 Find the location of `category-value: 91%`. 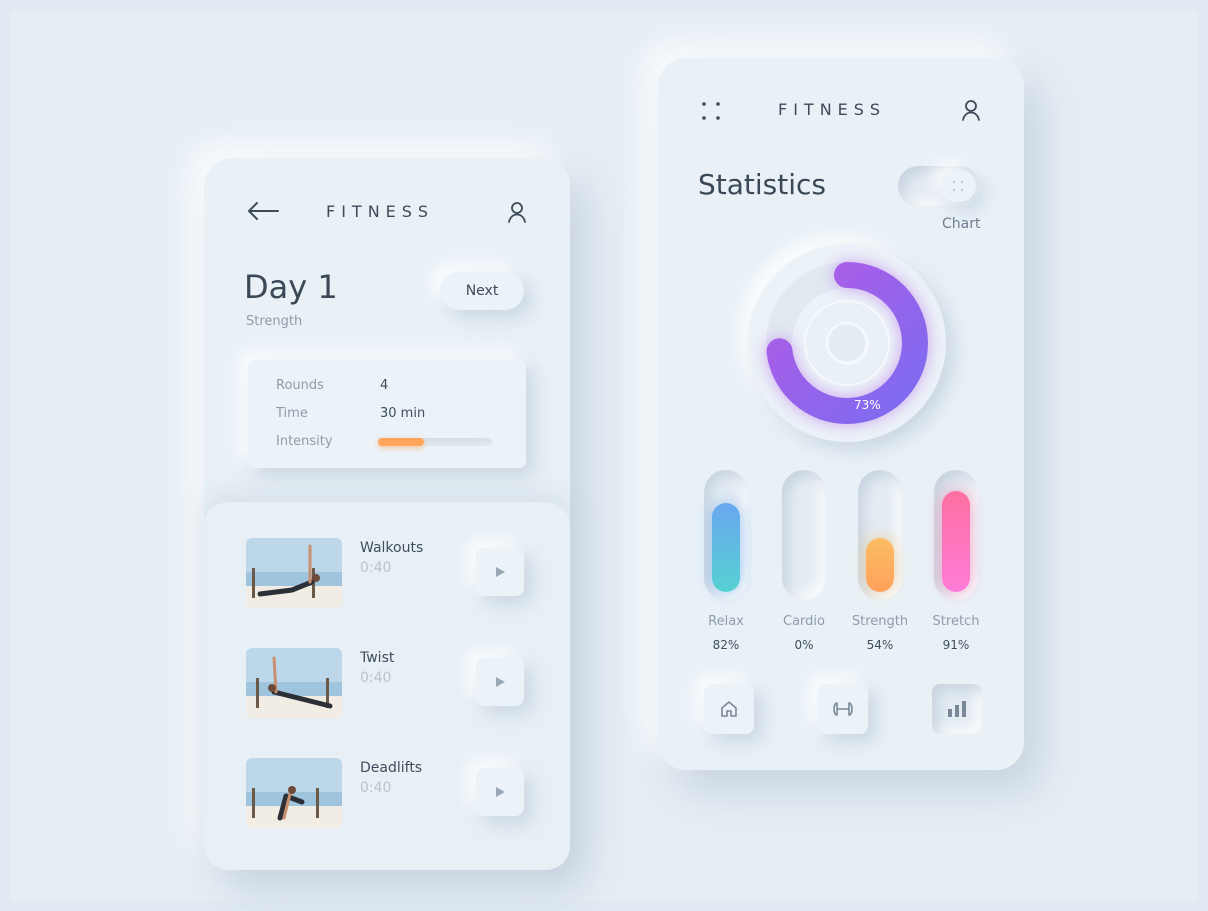

category-value: 91% is located at coordinates (956, 645).